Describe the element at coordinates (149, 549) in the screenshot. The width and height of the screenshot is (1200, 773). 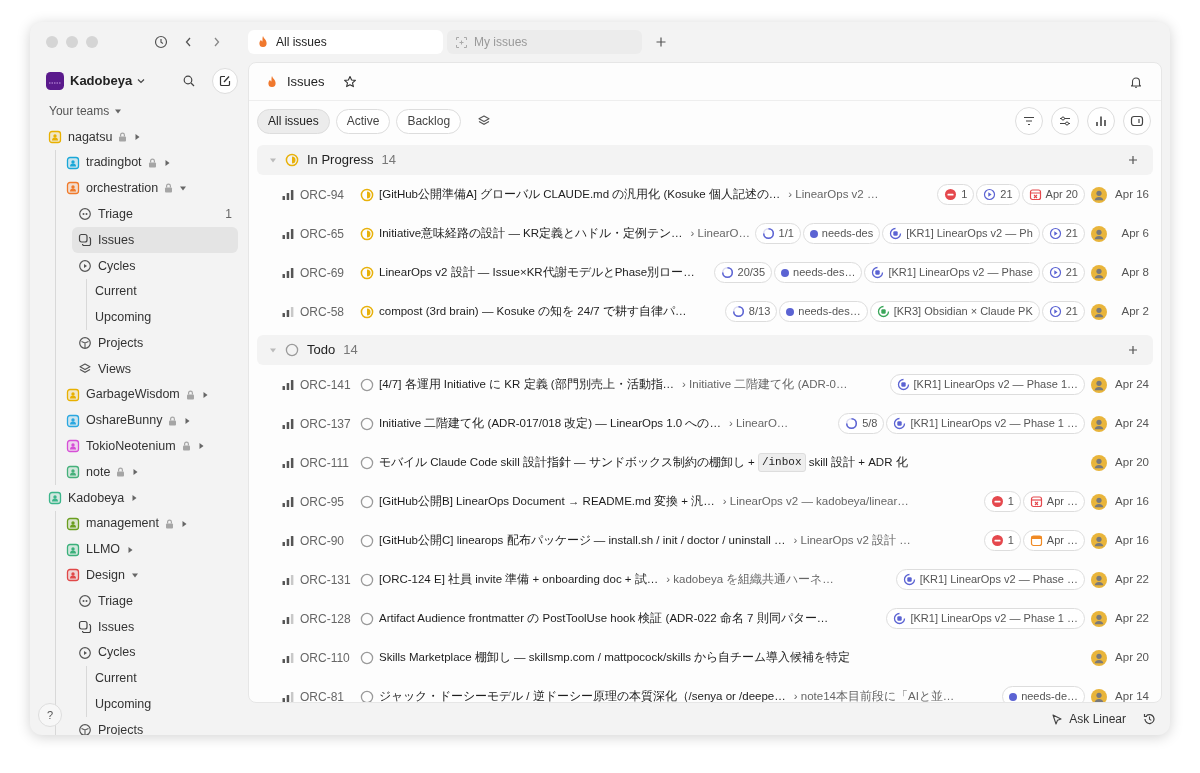
I see `team-item: LLMO` at that location.